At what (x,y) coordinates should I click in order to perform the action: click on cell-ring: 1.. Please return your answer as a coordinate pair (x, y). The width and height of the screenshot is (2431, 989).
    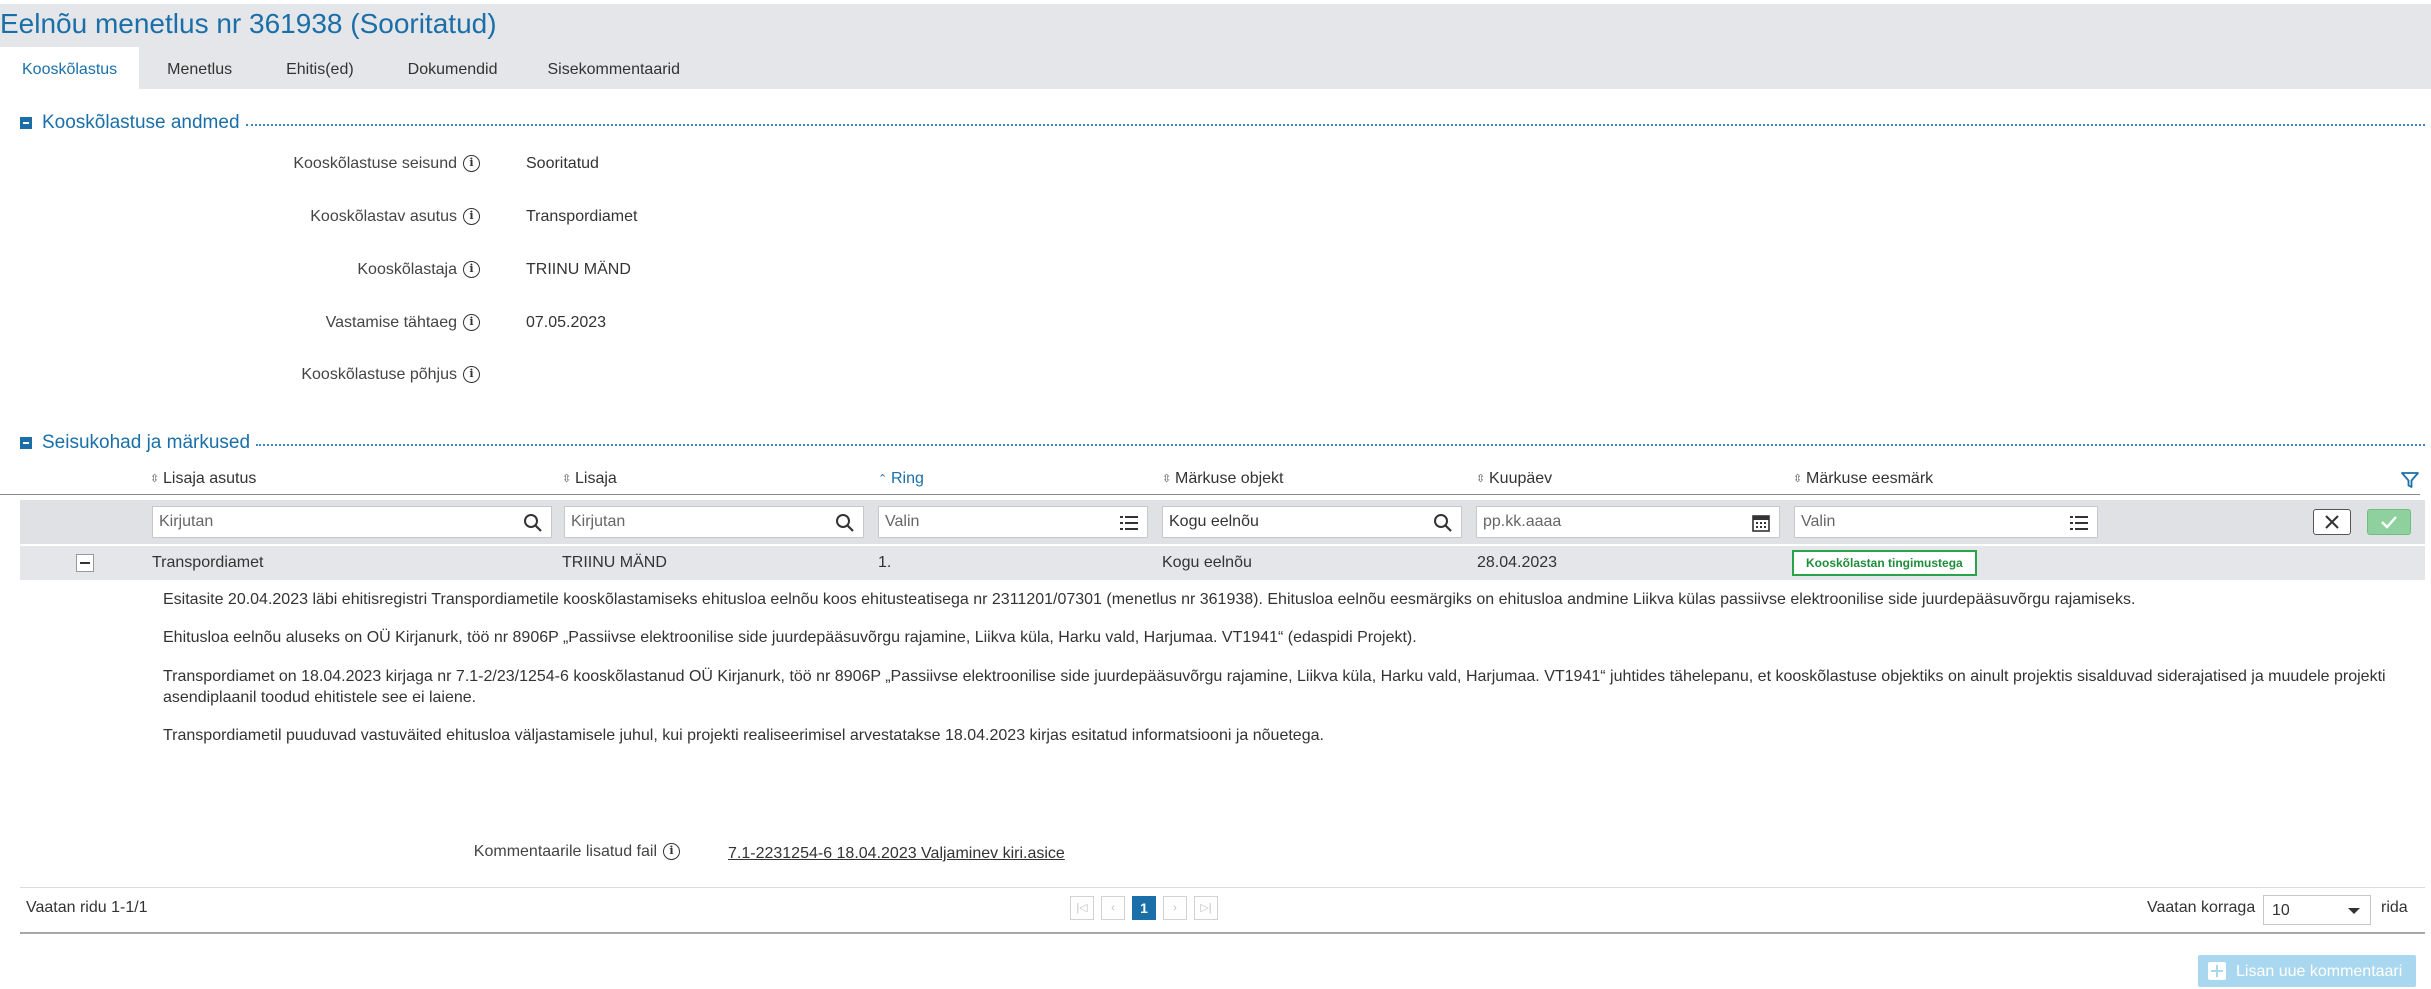
    Looking at the image, I should click on (885, 562).